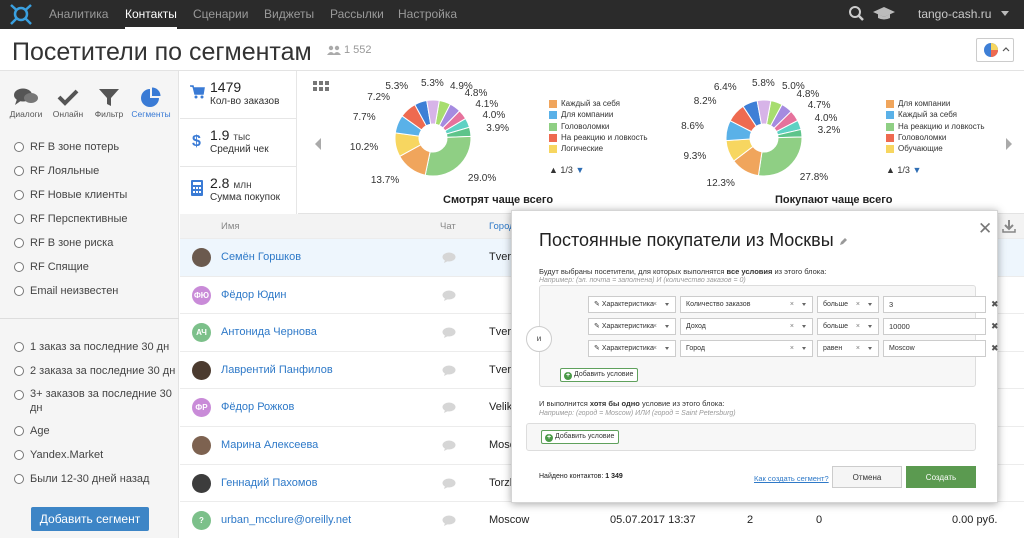 The width and height of the screenshot is (1024, 538). What do you see at coordinates (289, 14) in the screenshot?
I see `nav-widgets: Виджеты` at bounding box center [289, 14].